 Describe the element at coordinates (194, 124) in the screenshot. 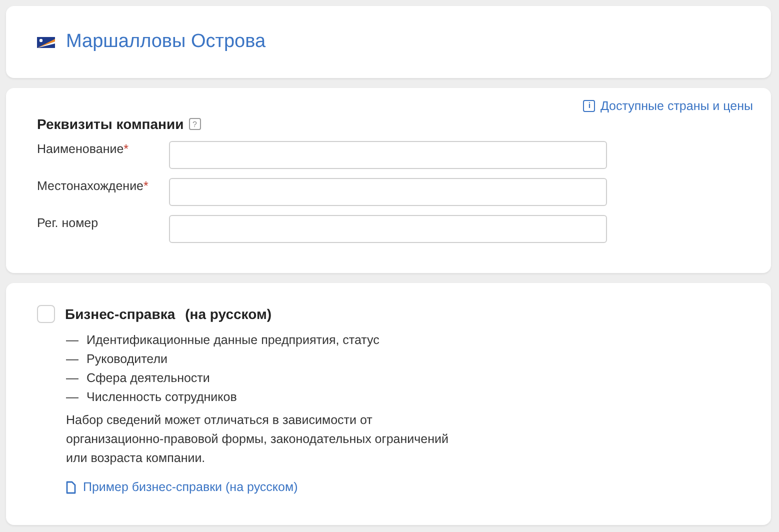

I see `help-icon: ?` at that location.